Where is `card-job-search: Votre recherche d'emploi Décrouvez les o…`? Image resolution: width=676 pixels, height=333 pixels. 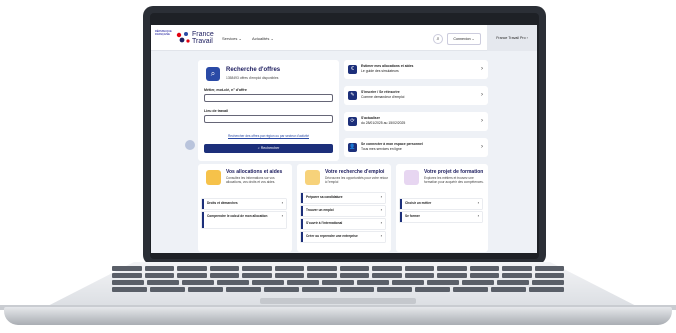
card-job-search: Votre recherche d'emploi Décrouvez les o… is located at coordinates (344, 208).